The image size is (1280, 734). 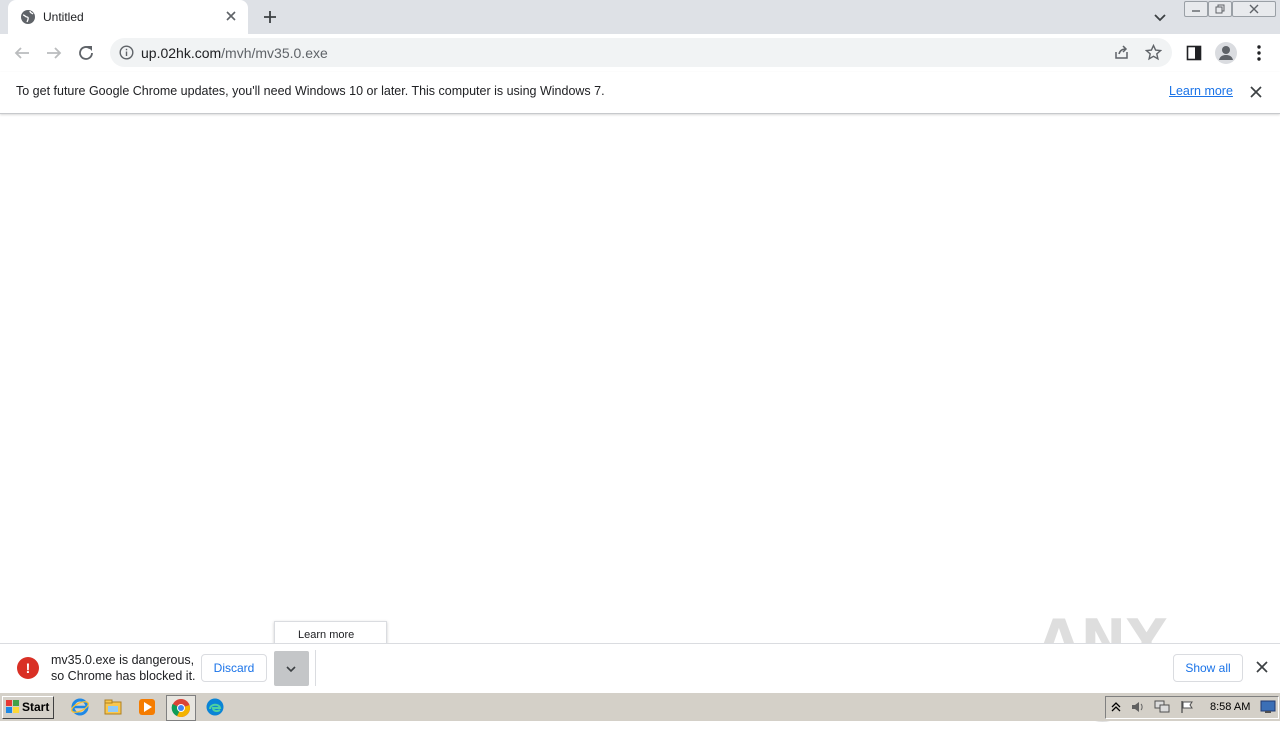 I want to click on download-warning-line2: so Chrome has blocked it., so click(x=123, y=676).